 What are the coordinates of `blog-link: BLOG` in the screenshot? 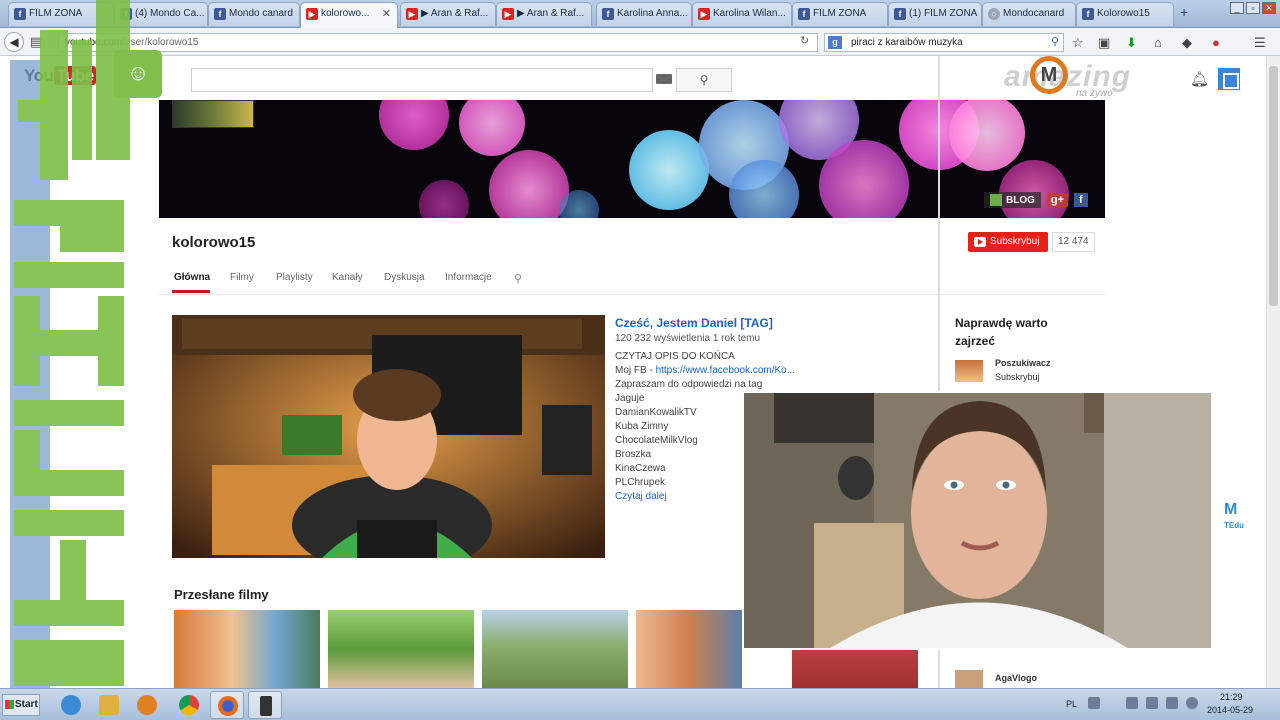 It's located at (1012, 200).